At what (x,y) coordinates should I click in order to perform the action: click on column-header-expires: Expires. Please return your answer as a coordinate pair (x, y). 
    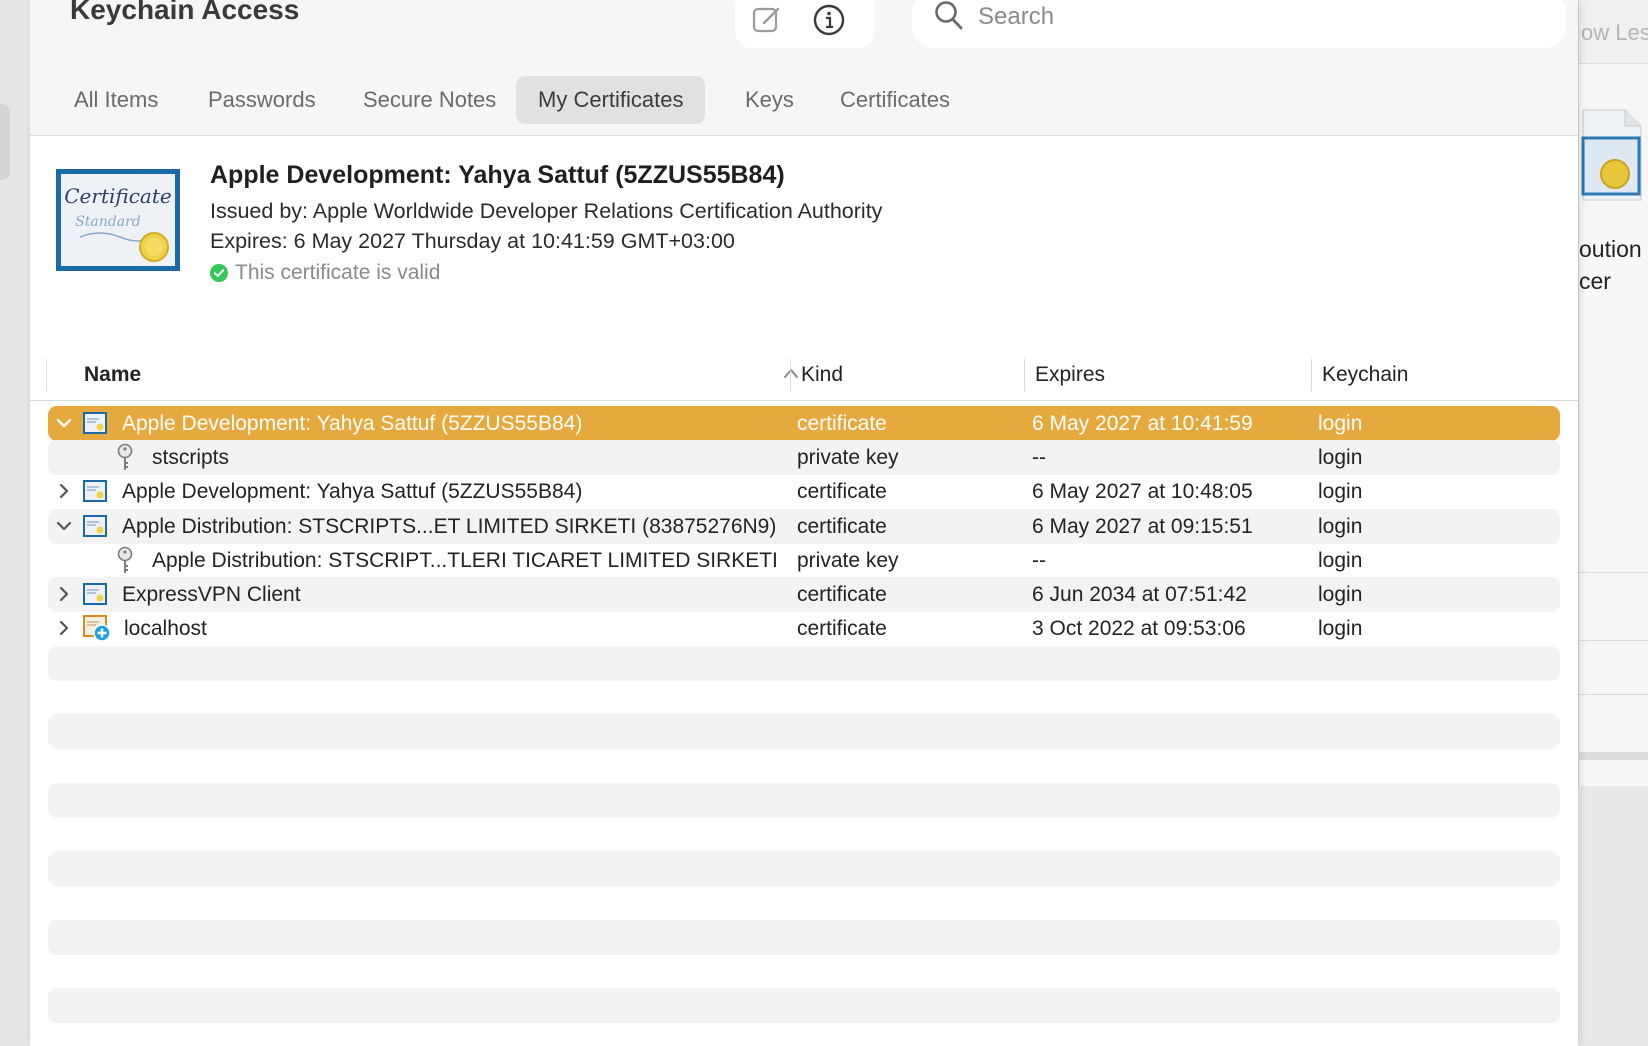
    Looking at the image, I should click on (1070, 375).